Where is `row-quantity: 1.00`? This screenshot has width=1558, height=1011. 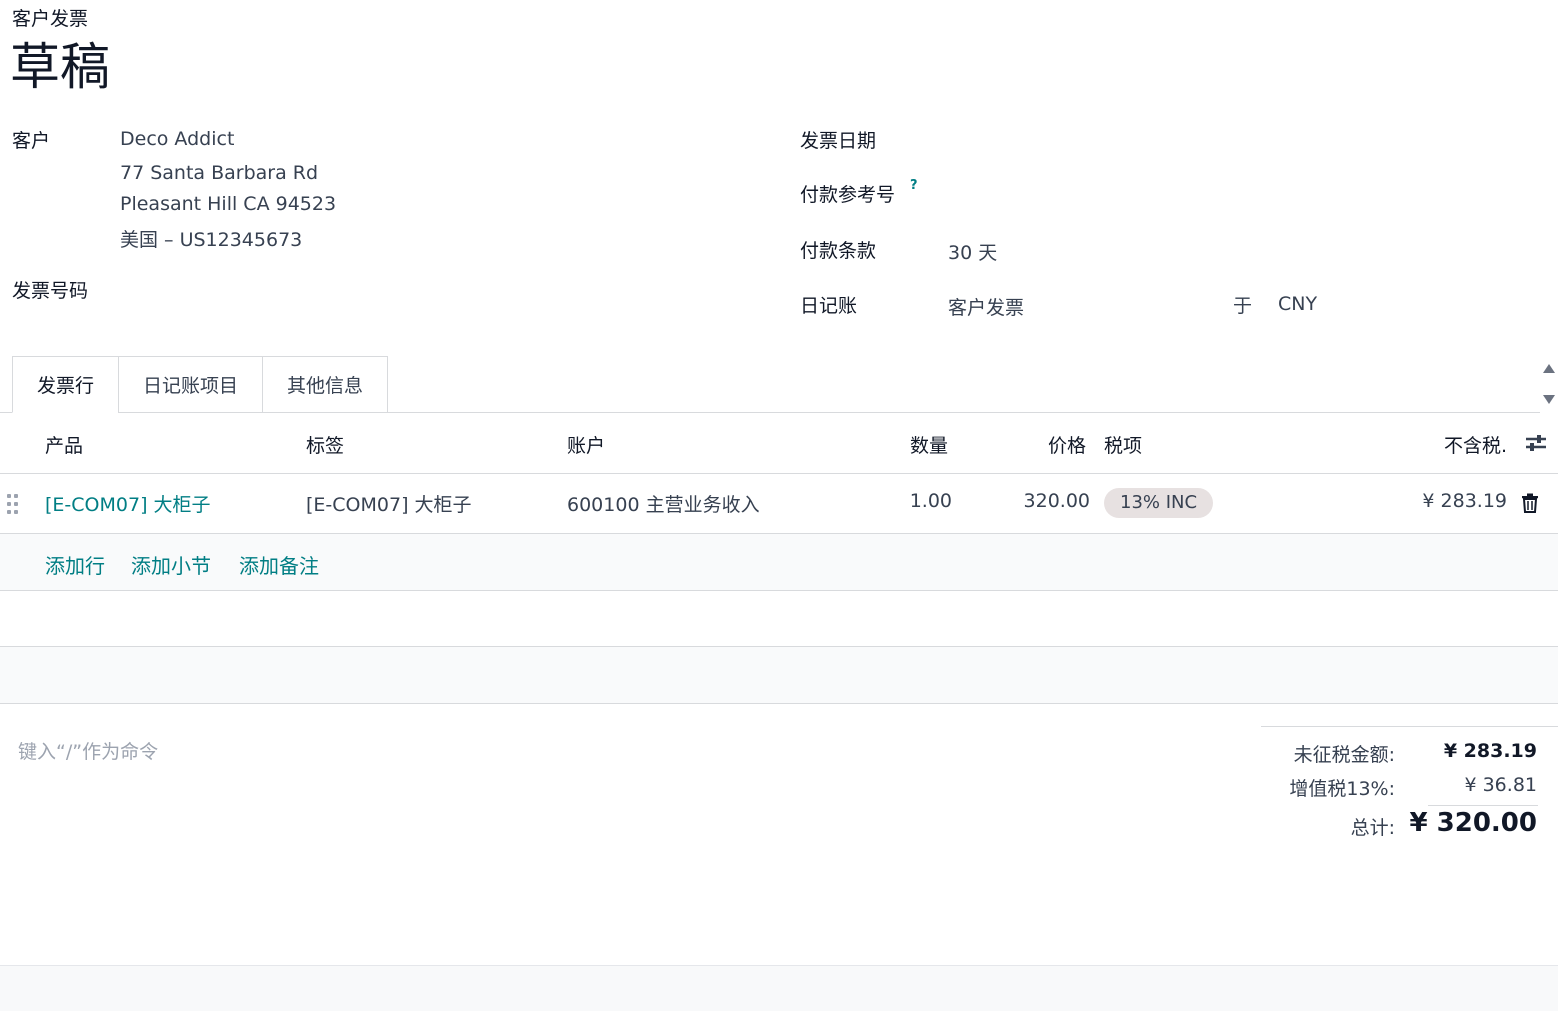 row-quantity: 1.00 is located at coordinates (931, 501).